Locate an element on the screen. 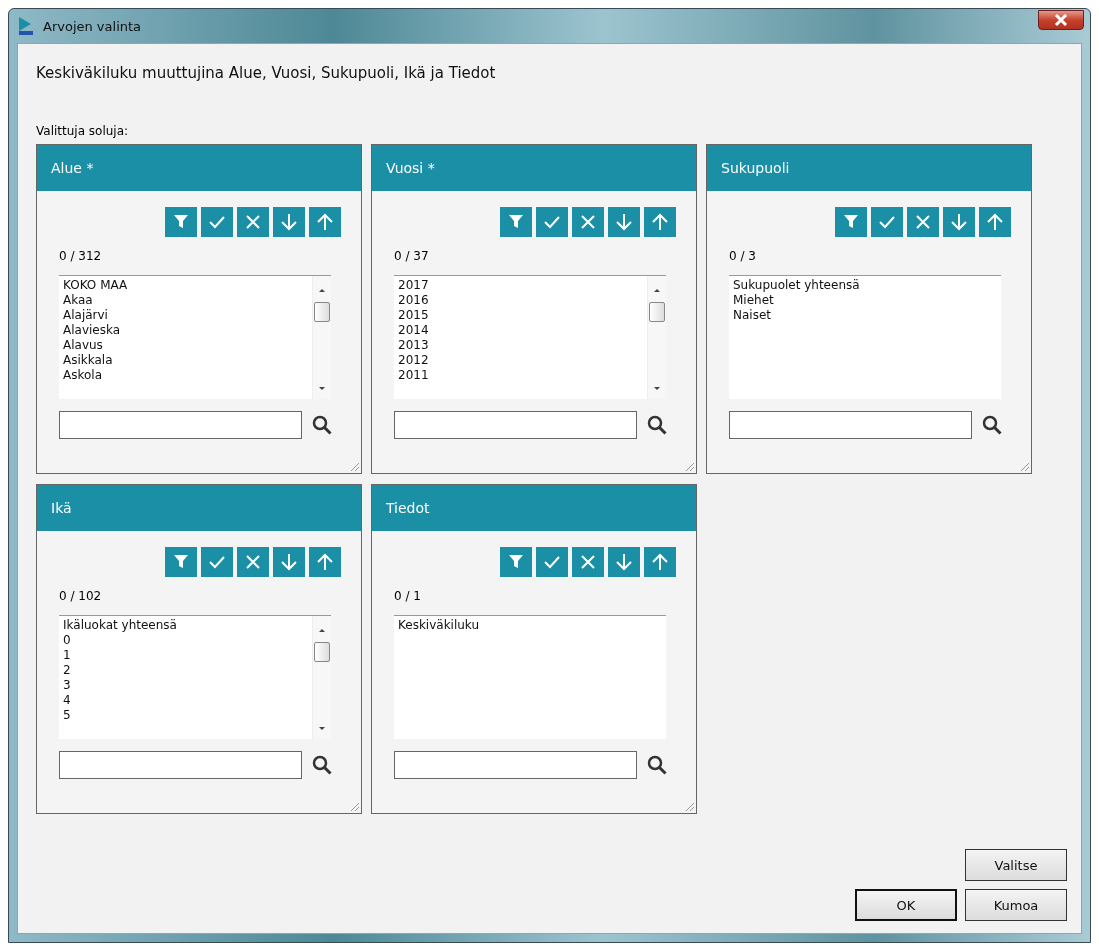  list-item: Askola is located at coordinates (185, 375).